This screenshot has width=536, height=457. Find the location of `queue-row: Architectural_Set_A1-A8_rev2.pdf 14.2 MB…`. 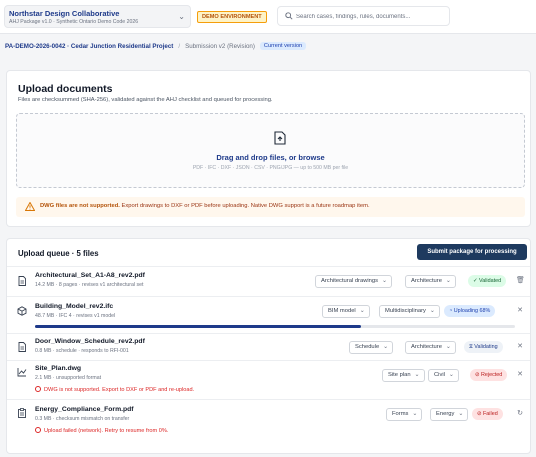

queue-row: Architectural_Set_A1-A8_rev2.pdf 14.2 MB… is located at coordinates (268, 280).